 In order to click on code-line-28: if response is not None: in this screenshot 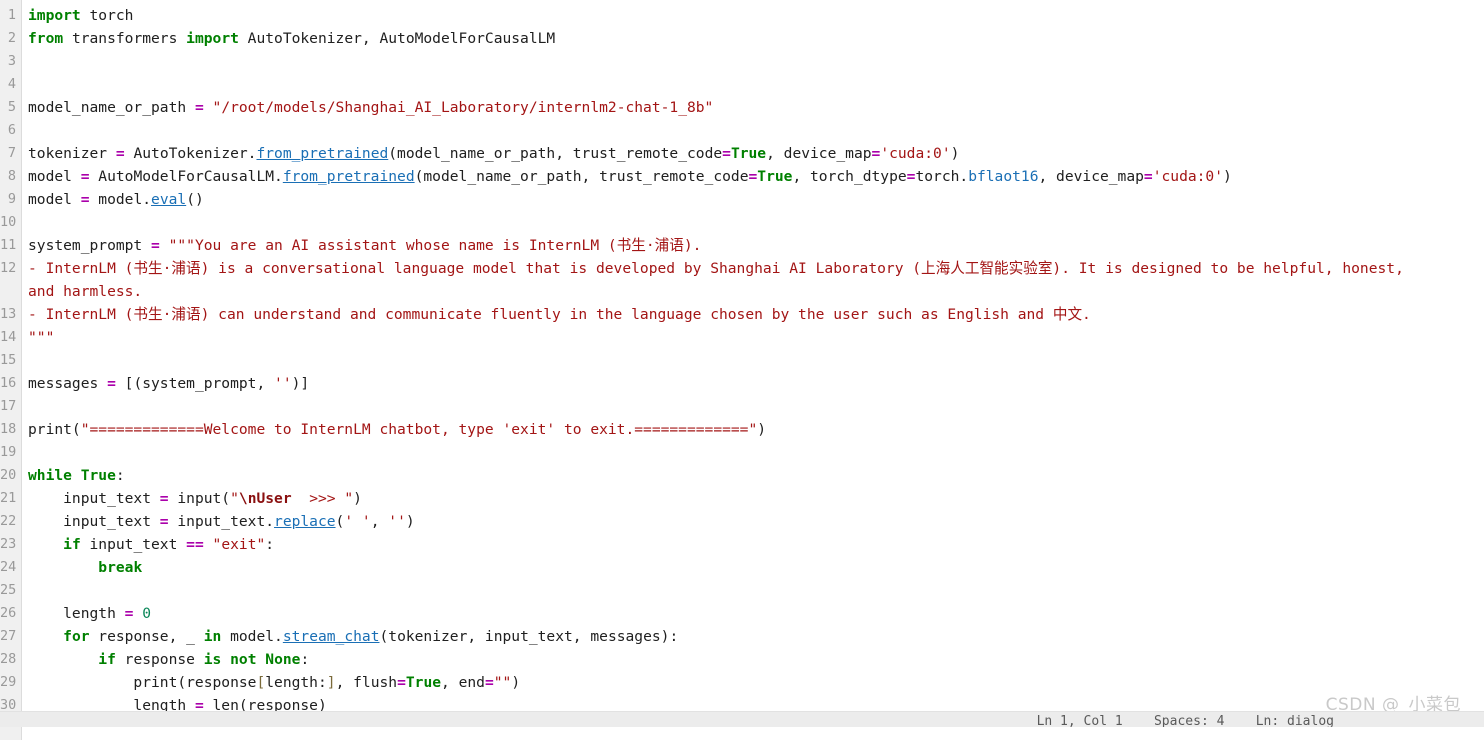, I will do `click(756, 659)`.